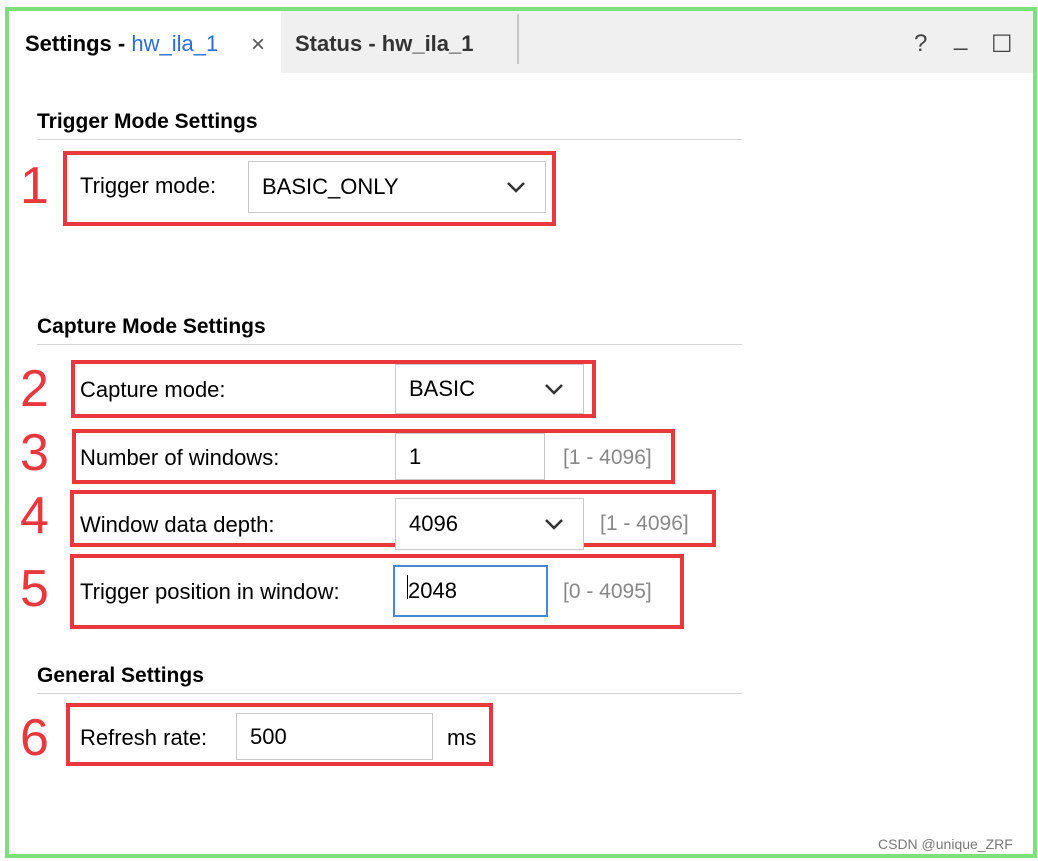  I want to click on refresh-rate-input: 500, so click(334, 736).